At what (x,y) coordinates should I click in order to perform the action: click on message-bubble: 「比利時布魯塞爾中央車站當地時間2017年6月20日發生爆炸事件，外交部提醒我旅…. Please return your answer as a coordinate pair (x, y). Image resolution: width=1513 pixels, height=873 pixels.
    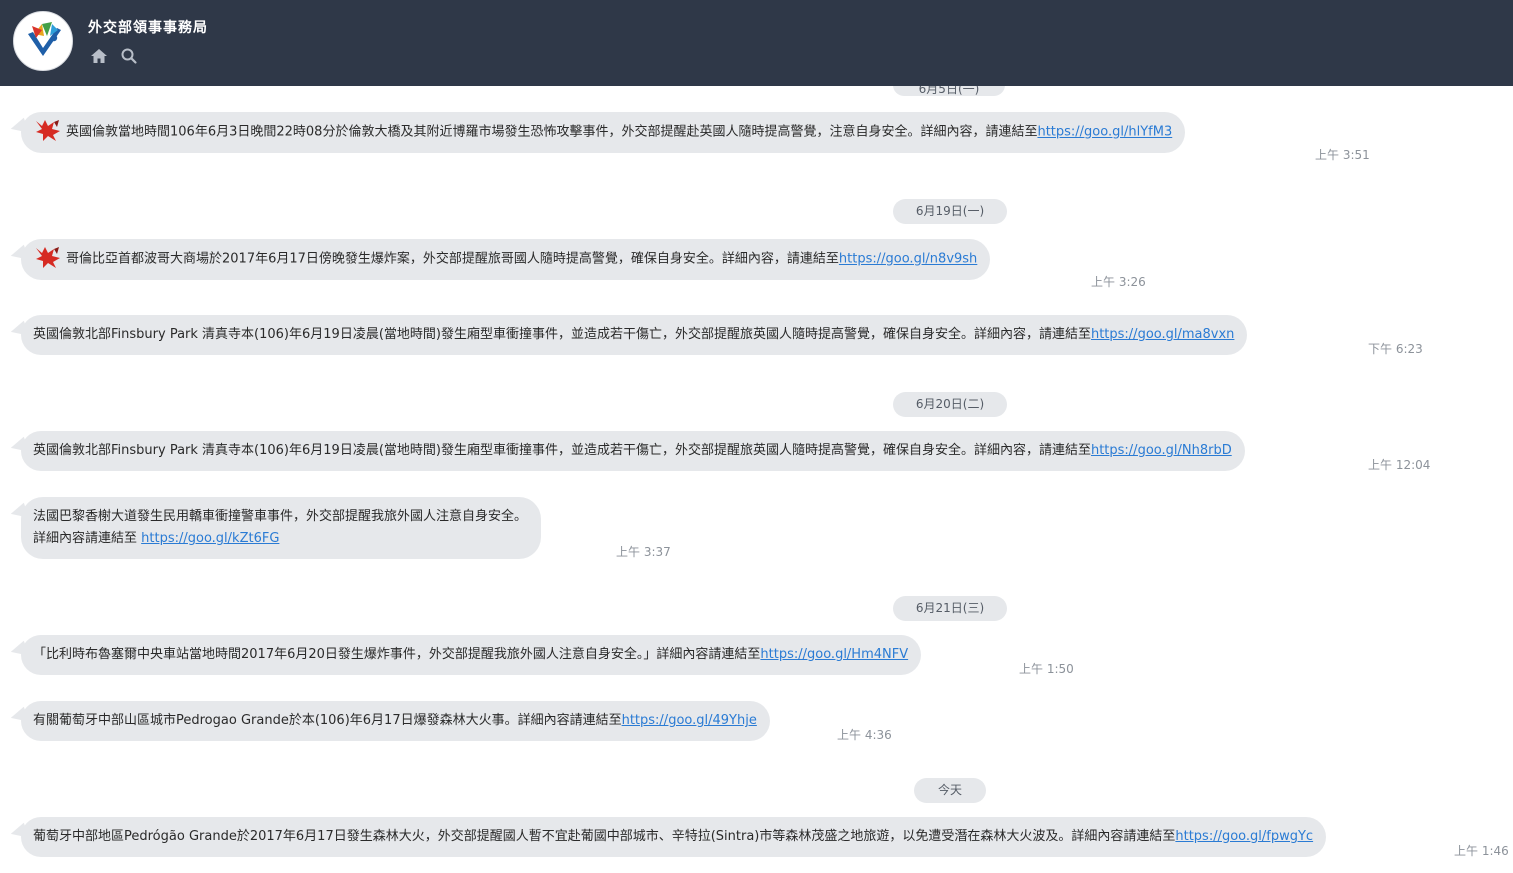
    Looking at the image, I should click on (471, 655).